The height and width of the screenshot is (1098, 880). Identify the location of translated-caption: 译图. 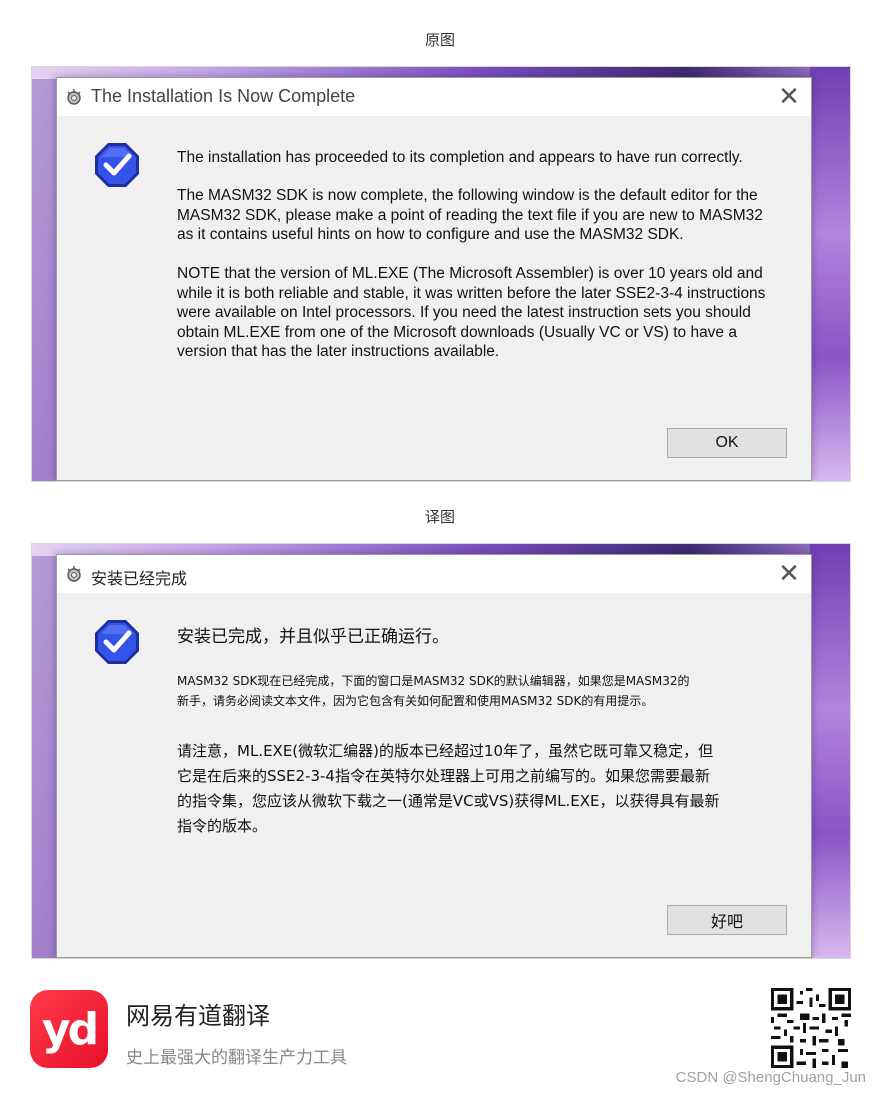
(439, 517).